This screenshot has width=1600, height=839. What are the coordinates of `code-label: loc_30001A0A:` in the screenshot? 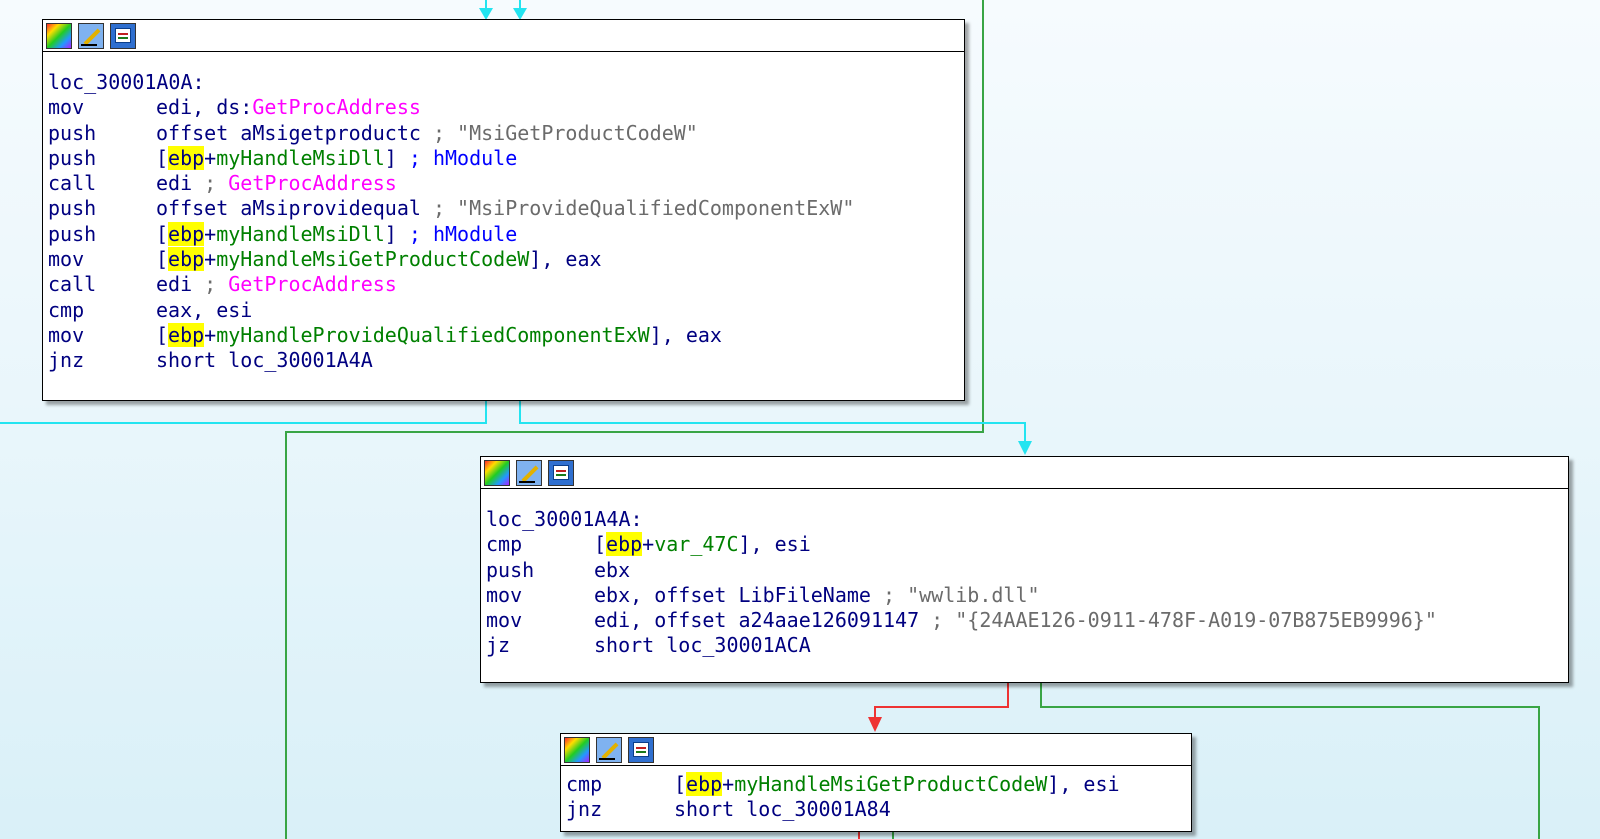 It's located at (506, 82).